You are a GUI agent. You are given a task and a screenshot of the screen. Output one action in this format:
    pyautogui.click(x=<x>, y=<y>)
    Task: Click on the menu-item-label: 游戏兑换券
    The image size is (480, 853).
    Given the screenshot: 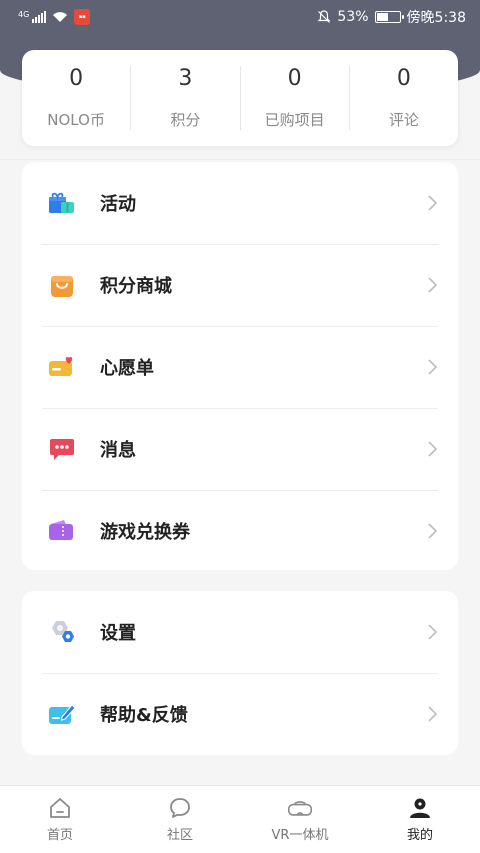 What is the action you would take?
    pyautogui.click(x=145, y=532)
    